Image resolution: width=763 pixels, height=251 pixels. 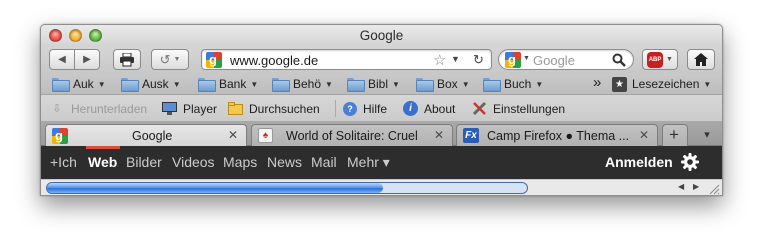 What do you see at coordinates (639, 162) in the screenshot?
I see `anmelden-button: Anmelden` at bounding box center [639, 162].